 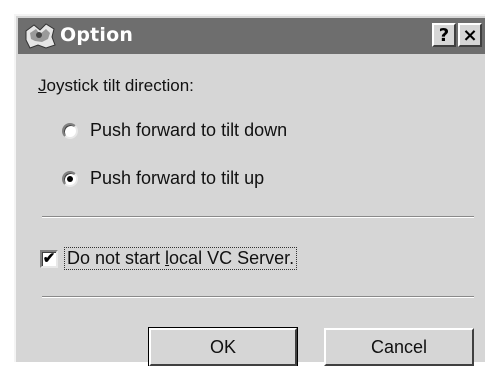 I want to click on vc-app-icon, so click(x=40, y=36).